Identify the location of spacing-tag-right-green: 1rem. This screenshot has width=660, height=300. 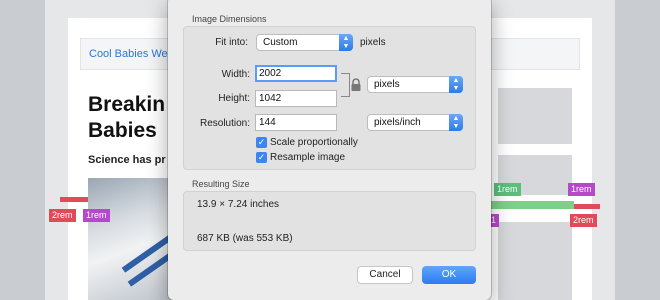
(507, 189).